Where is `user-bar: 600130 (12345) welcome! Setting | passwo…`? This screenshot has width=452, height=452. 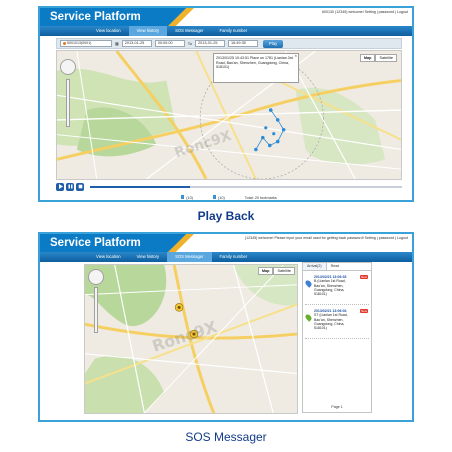 user-bar: 600130 (12345) welcome! Setting | passwo… is located at coordinates (365, 12).